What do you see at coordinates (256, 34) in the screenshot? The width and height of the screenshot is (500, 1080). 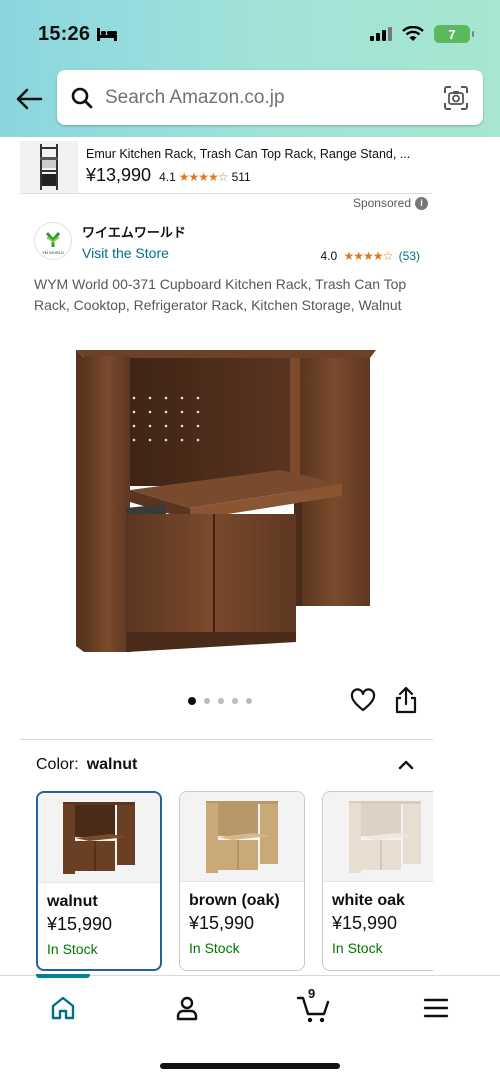 I see `status-bar: 15:26 7` at bounding box center [256, 34].